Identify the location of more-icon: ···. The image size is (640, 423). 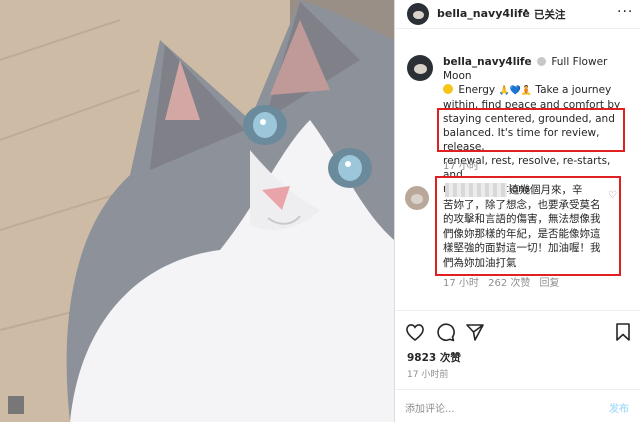
(625, 12).